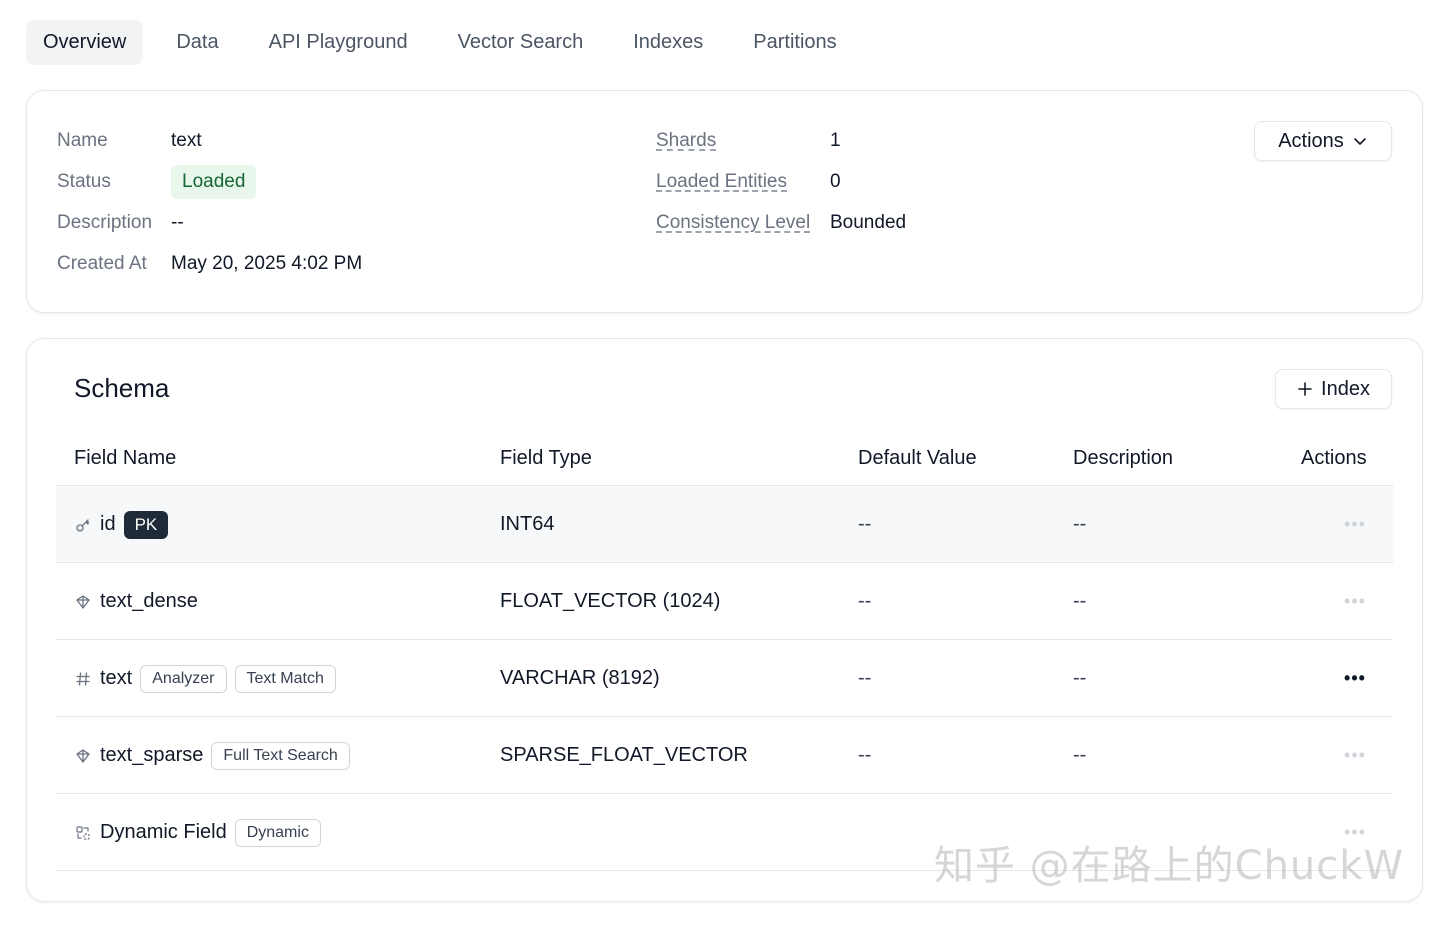  What do you see at coordinates (125, 458) in the screenshot?
I see `col-field-name: Field Name` at bounding box center [125, 458].